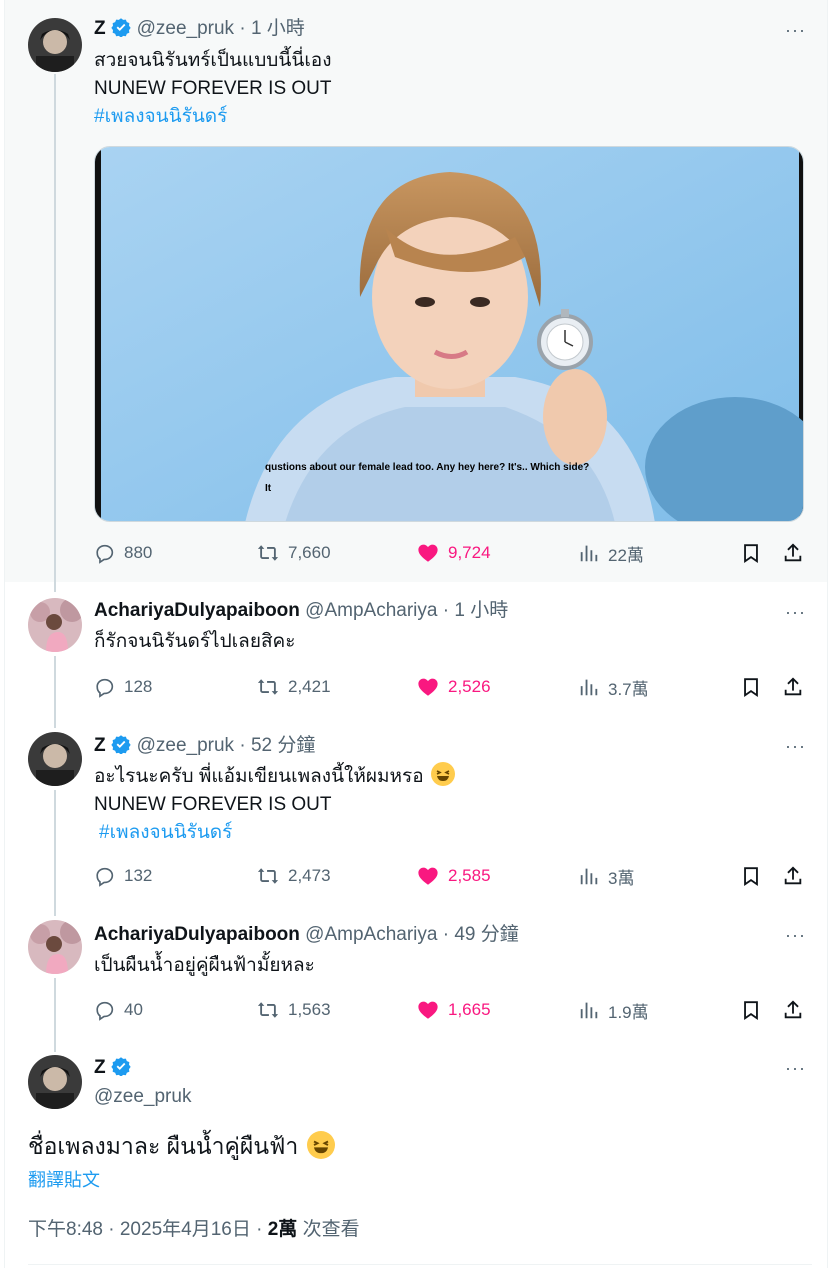 The height and width of the screenshot is (1268, 832). Describe the element at coordinates (259, 776) in the screenshot. I see `tweet-line: อะไรนะครับ พี่แอ้มเขียนเพลงนี้ให้ผมหรอ` at that location.